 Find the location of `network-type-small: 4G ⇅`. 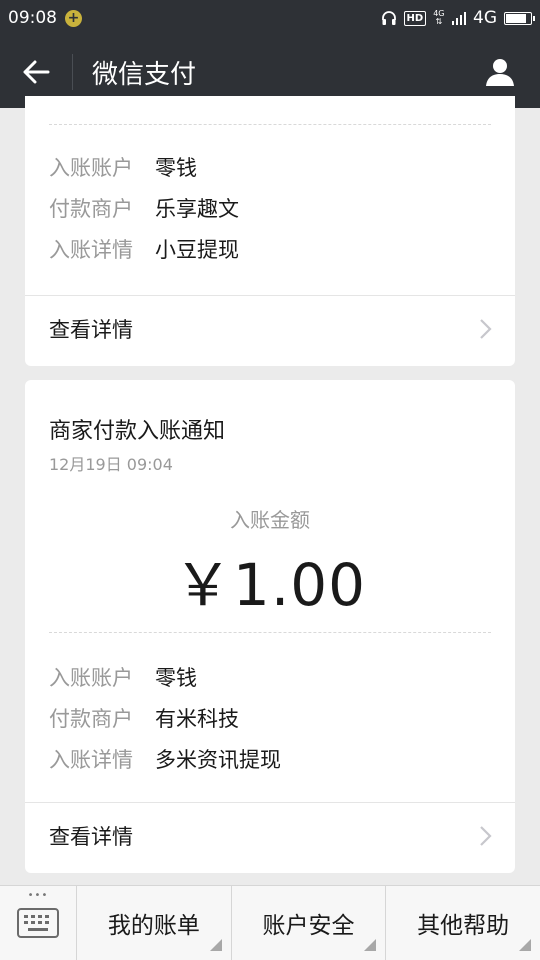

network-type-small: 4G ⇅ is located at coordinates (438, 18).